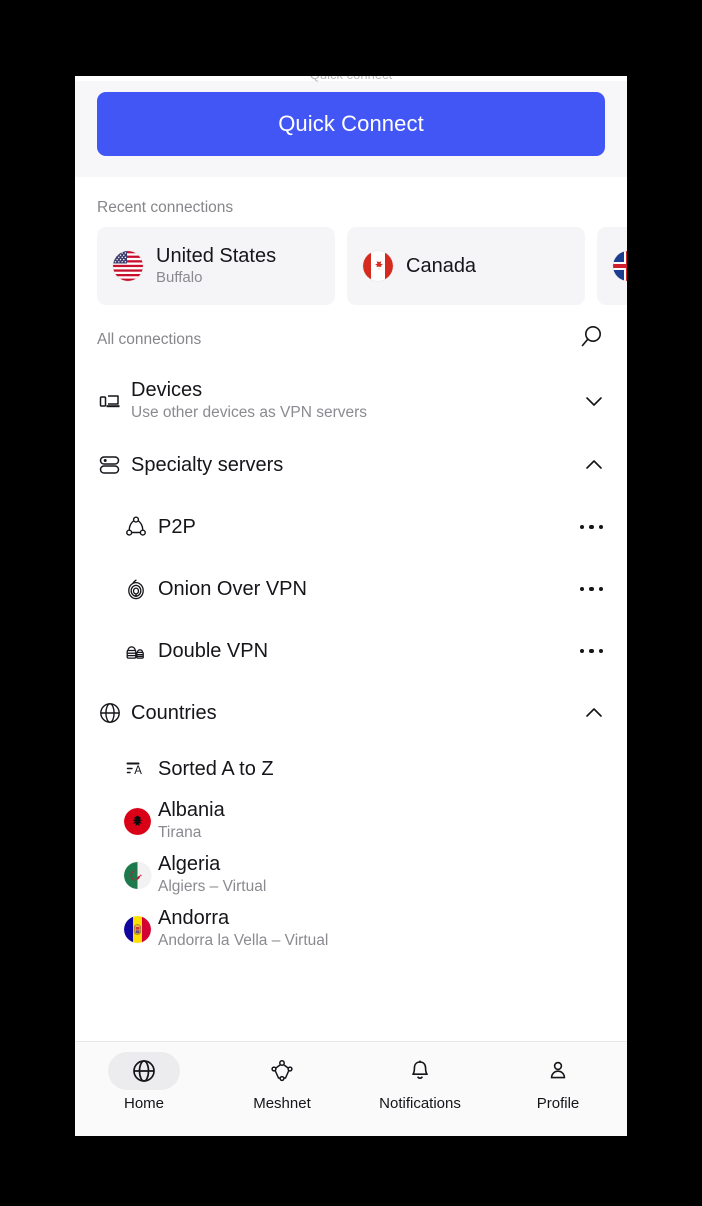  I want to click on al-flag-icon, so click(141, 821).